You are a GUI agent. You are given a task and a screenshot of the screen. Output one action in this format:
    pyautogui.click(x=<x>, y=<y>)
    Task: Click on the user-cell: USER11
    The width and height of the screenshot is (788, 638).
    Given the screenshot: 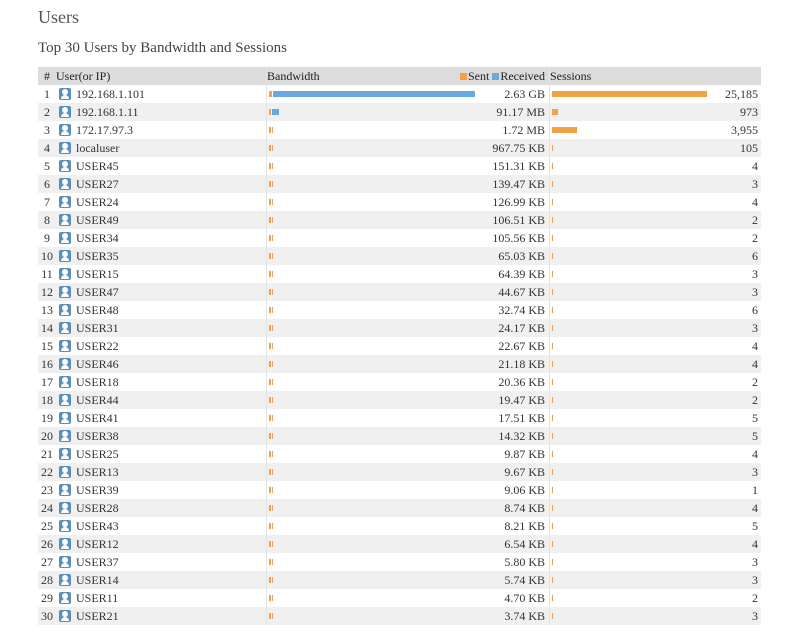 What is the action you would take?
    pyautogui.click(x=161, y=598)
    